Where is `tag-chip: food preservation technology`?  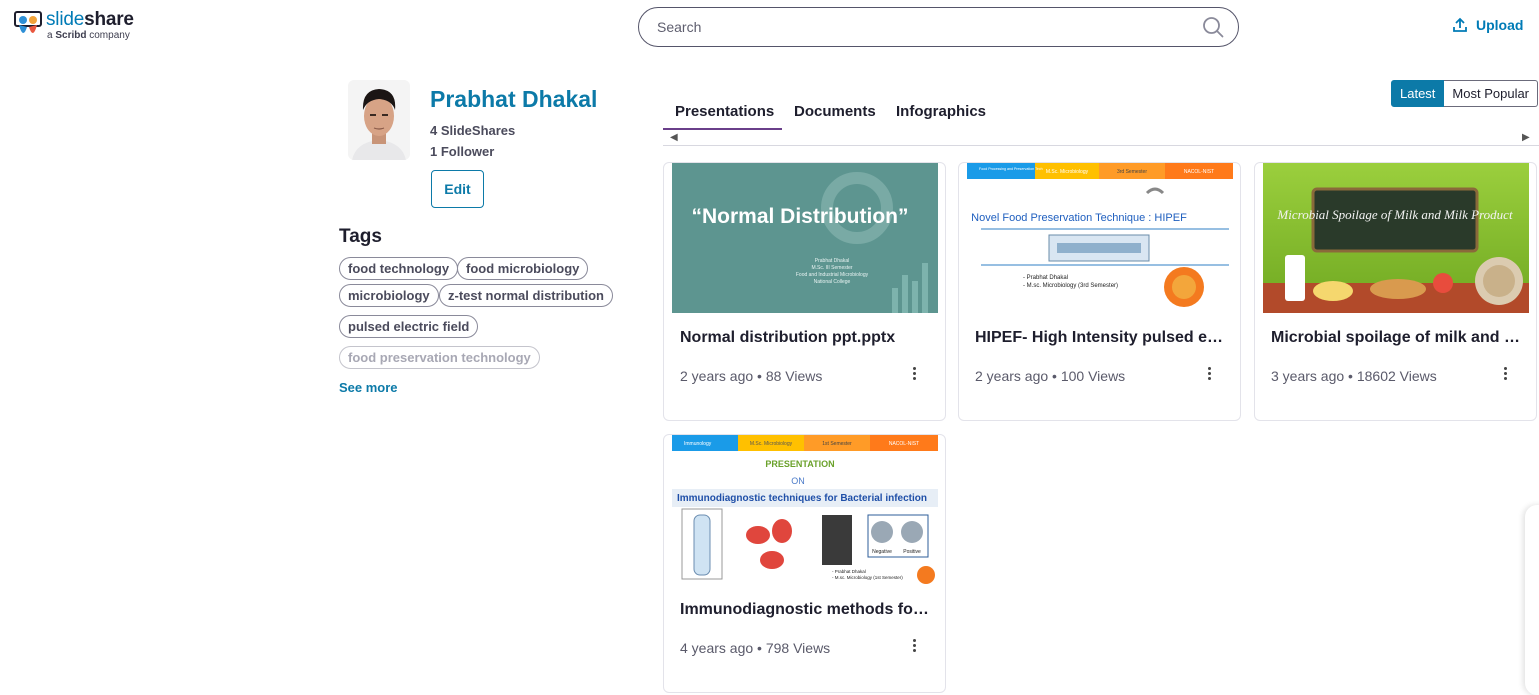
tag-chip: food preservation technology is located at coordinates (439, 357).